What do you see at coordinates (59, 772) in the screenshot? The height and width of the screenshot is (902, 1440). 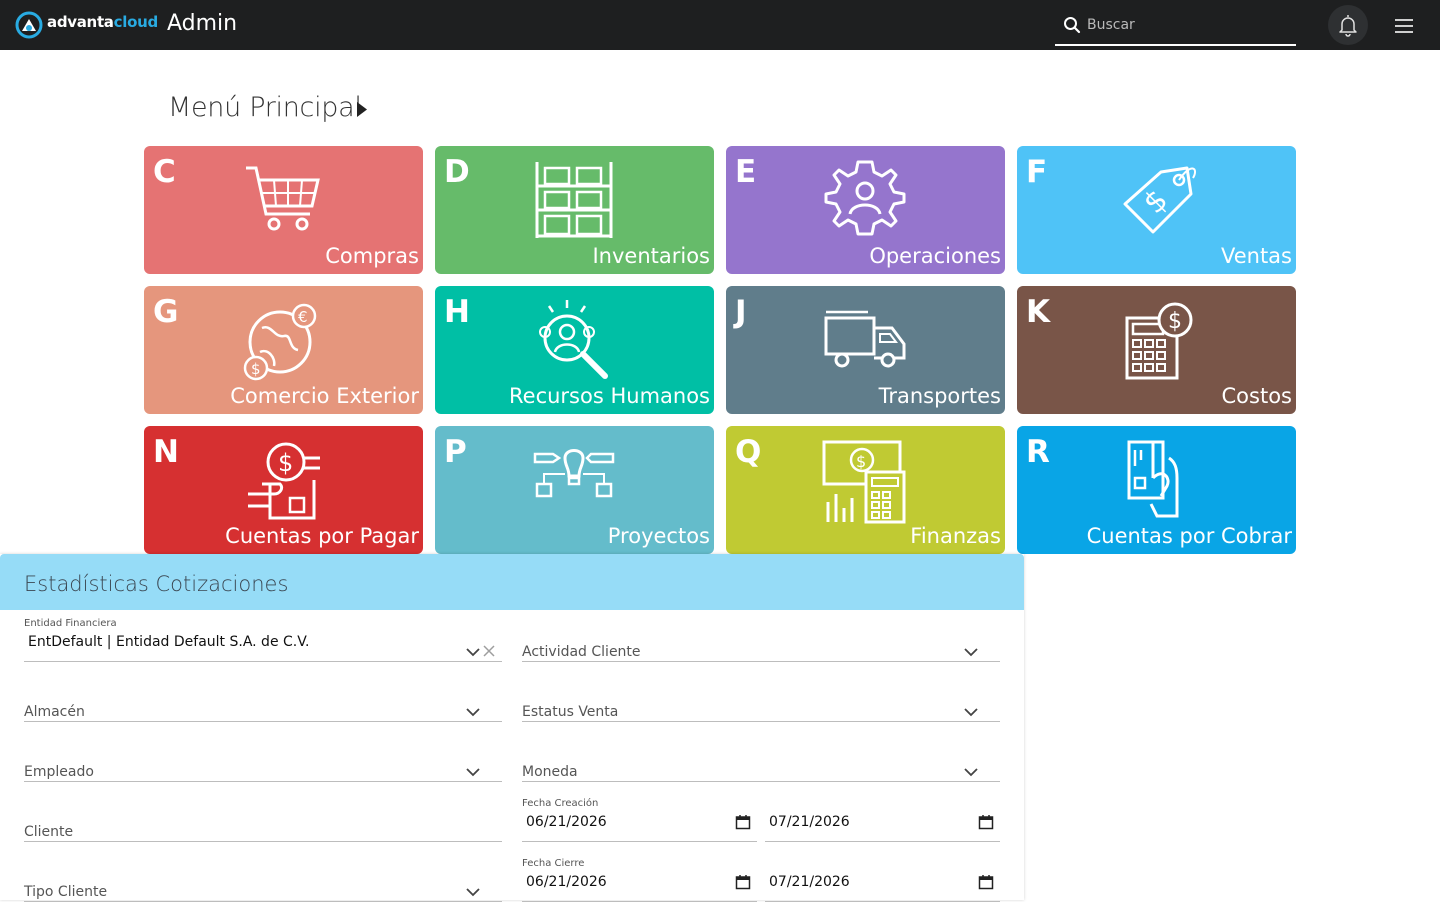 I see `empleado-label: Empleado` at bounding box center [59, 772].